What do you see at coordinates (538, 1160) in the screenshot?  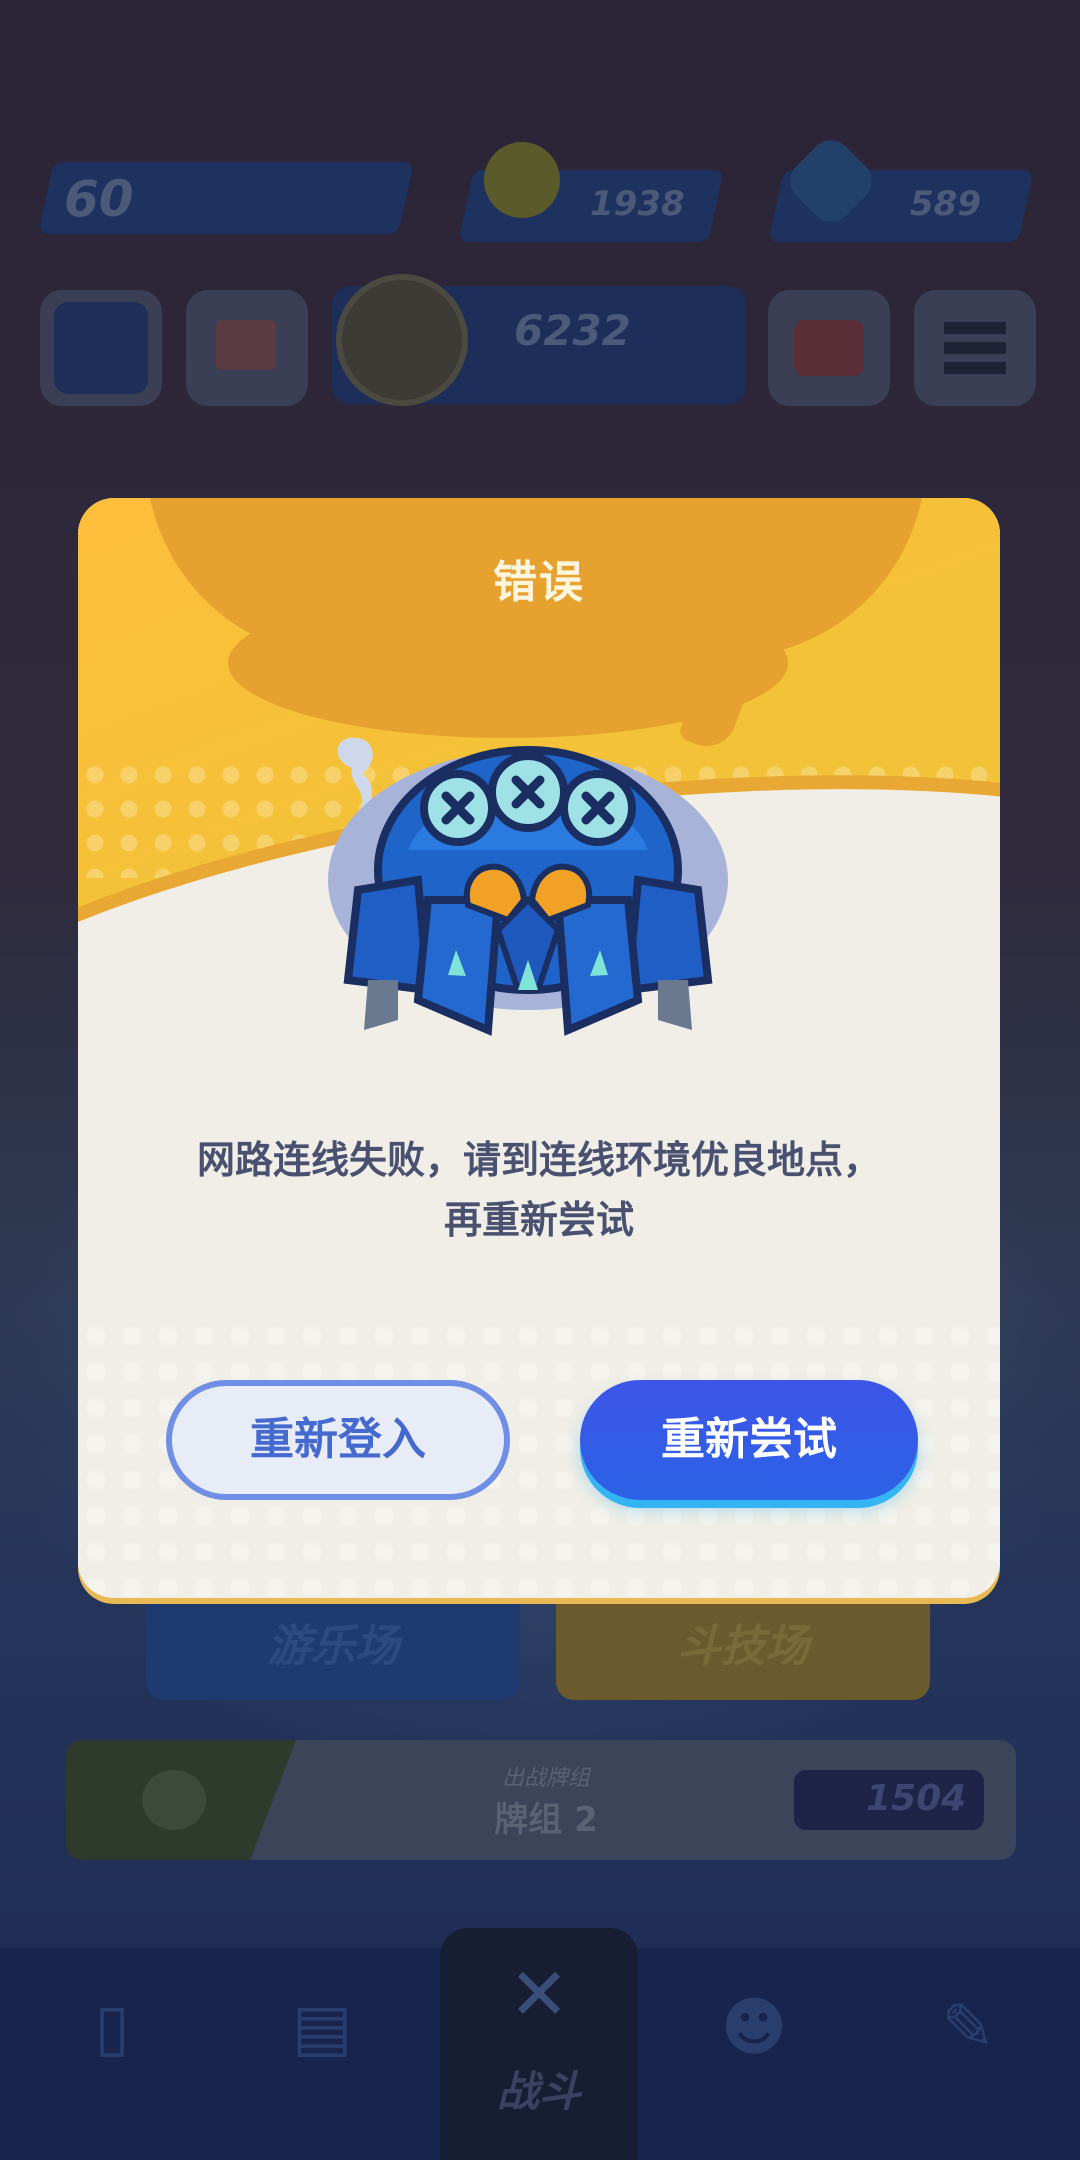 I see `error-message-line1: 网路连线失败，请到连线环境优良地点，` at bounding box center [538, 1160].